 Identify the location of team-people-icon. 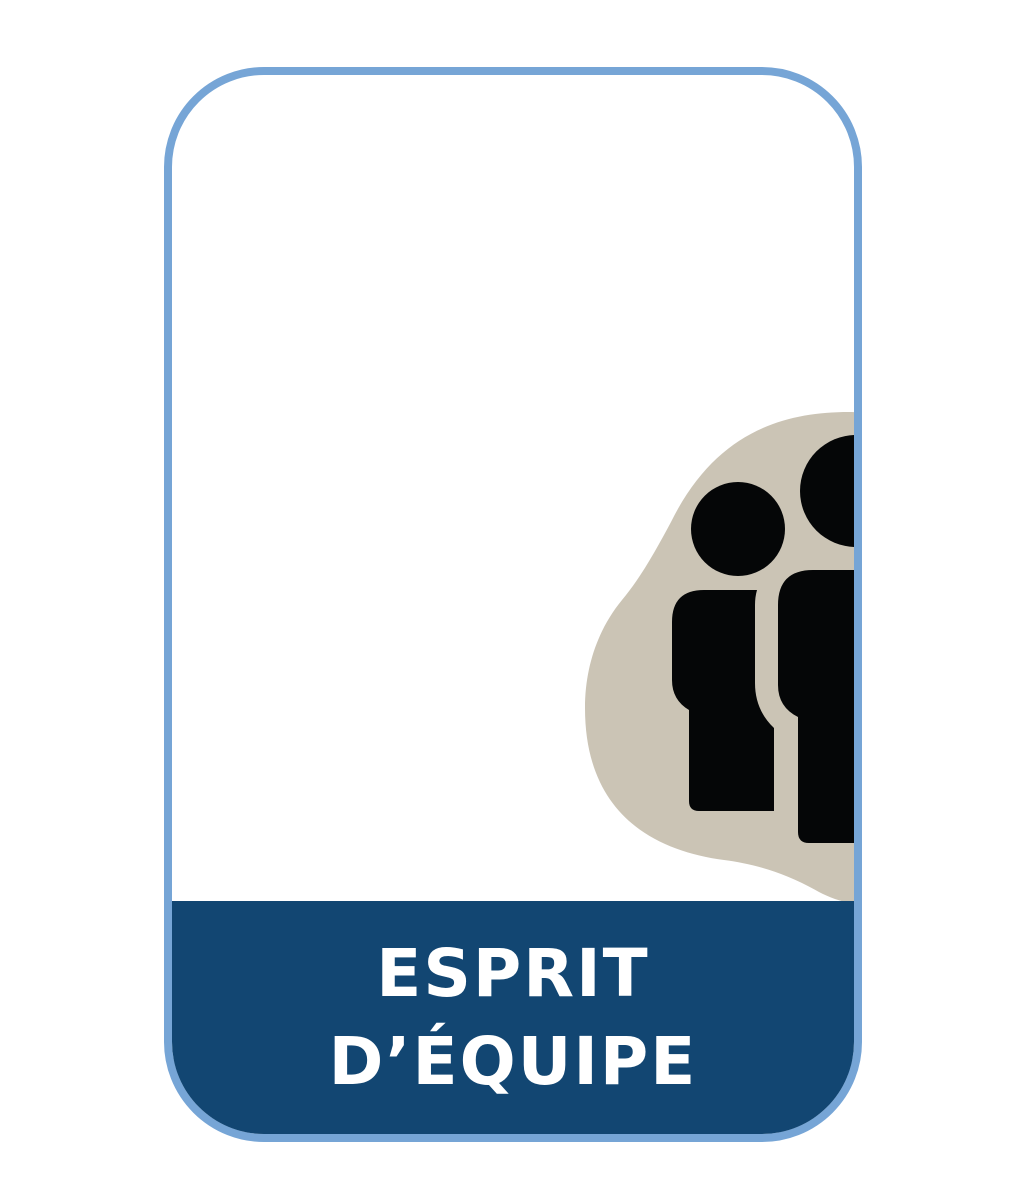
(719, 658).